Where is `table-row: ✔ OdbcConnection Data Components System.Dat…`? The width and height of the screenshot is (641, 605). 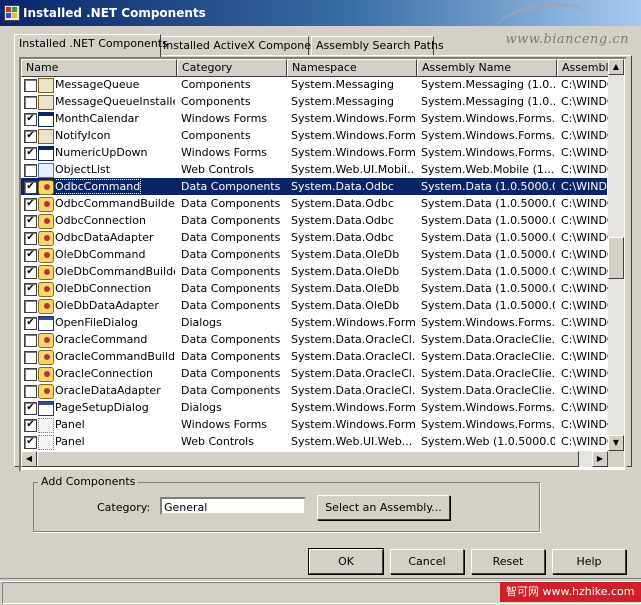
table-row: ✔ OdbcConnection Data Components System.Dat… is located at coordinates (316, 220).